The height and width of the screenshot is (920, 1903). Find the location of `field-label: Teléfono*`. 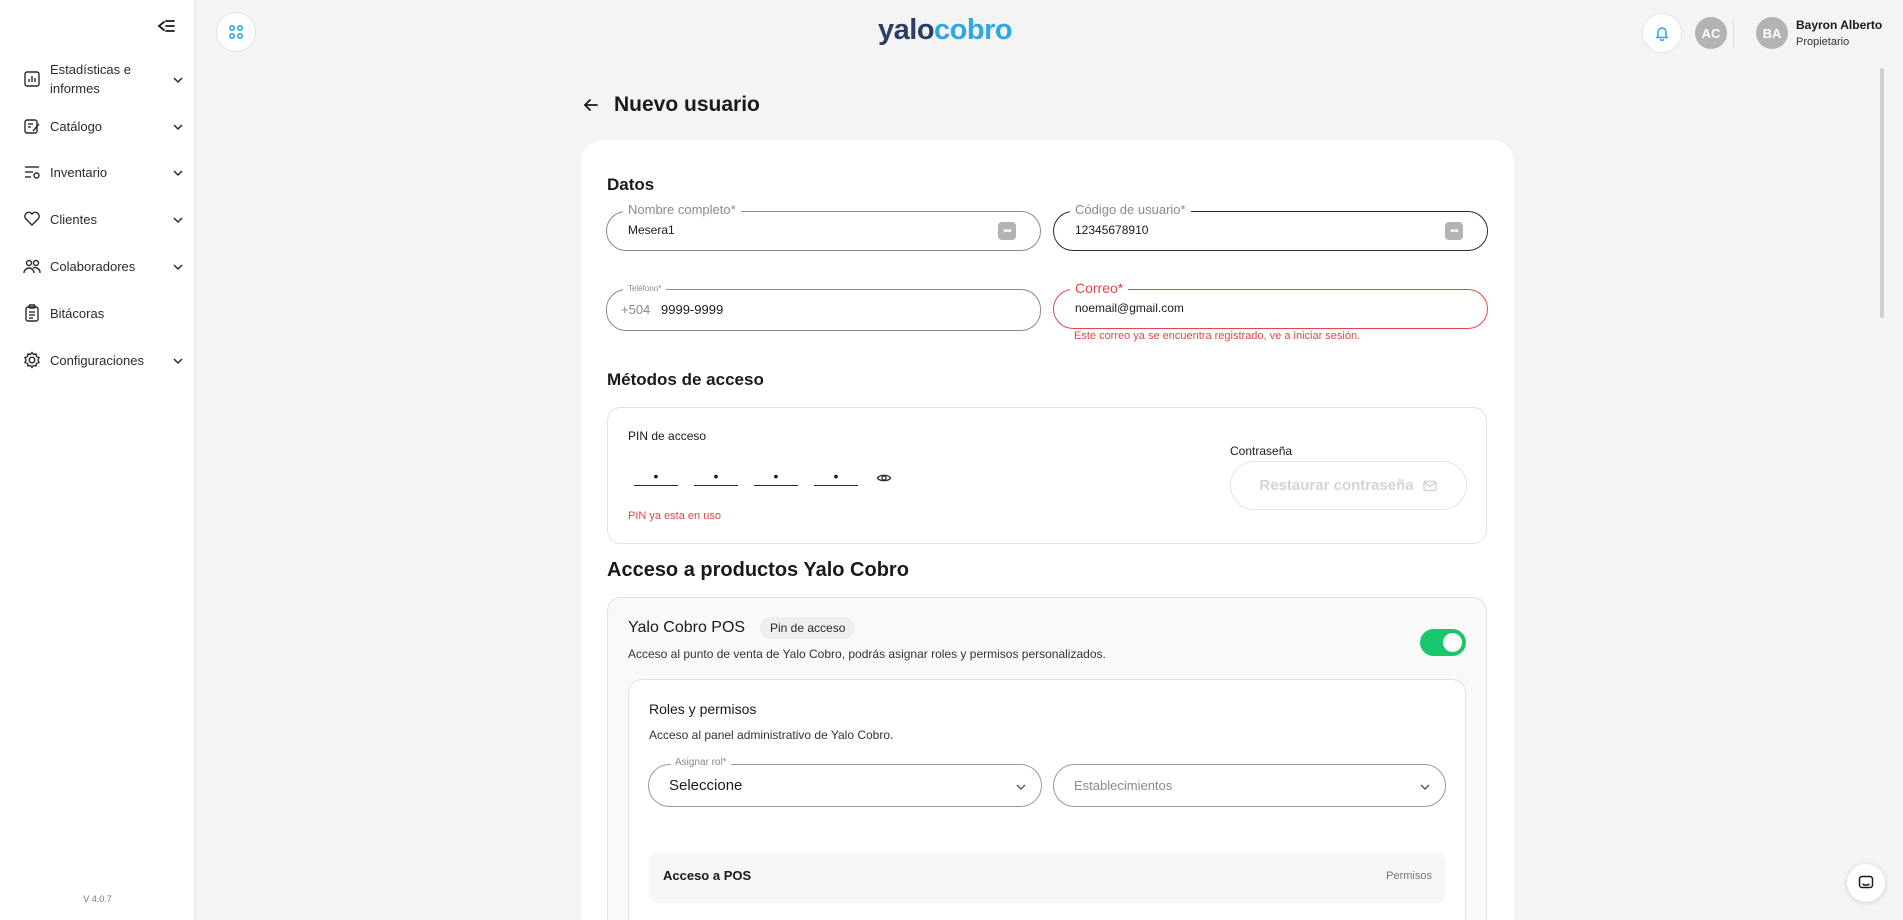

field-label: Teléfono* is located at coordinates (645, 288).